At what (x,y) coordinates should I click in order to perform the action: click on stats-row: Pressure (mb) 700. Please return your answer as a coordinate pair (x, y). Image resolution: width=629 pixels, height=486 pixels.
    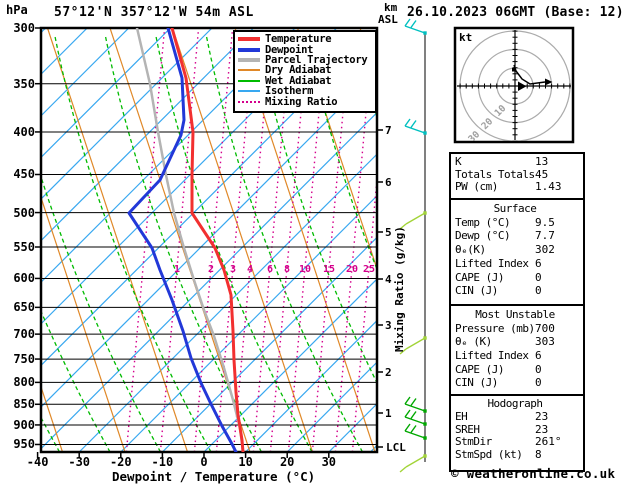
    Looking at the image, I should click on (519, 329).